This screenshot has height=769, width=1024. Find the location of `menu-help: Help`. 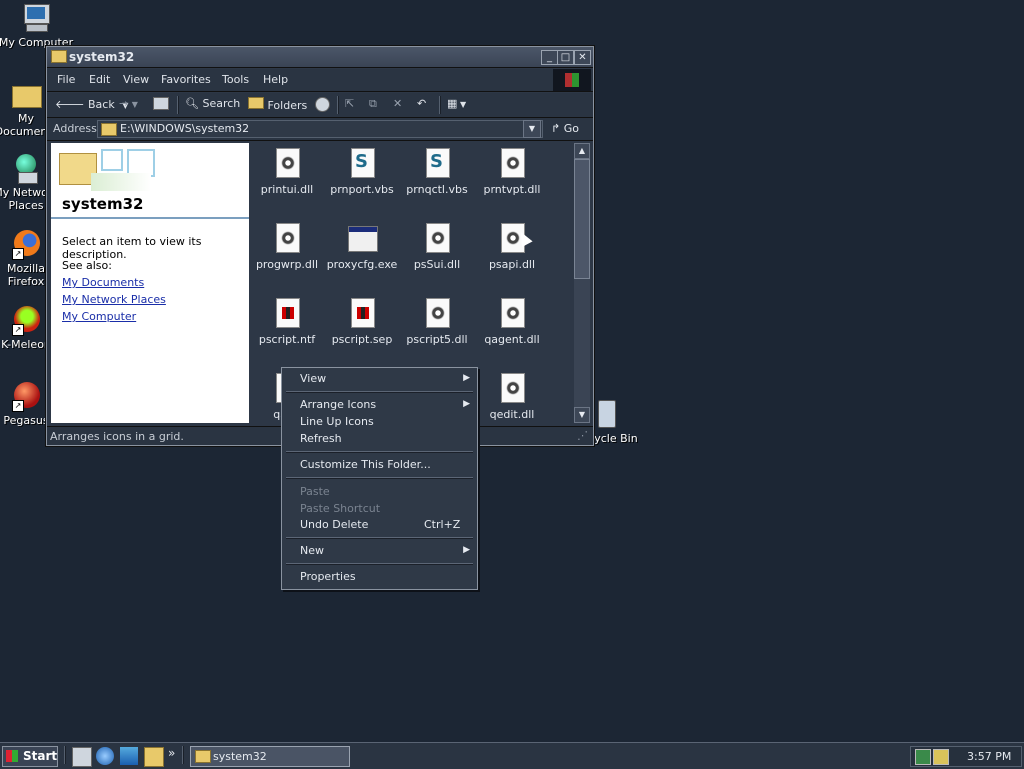

menu-help: Help is located at coordinates (275, 79).